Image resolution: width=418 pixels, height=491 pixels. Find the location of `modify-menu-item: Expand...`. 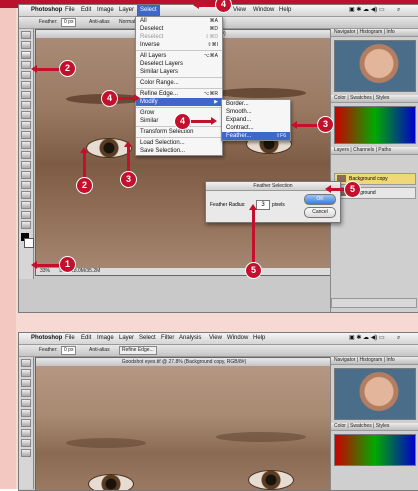

modify-menu-item: Expand... is located at coordinates (256, 120).